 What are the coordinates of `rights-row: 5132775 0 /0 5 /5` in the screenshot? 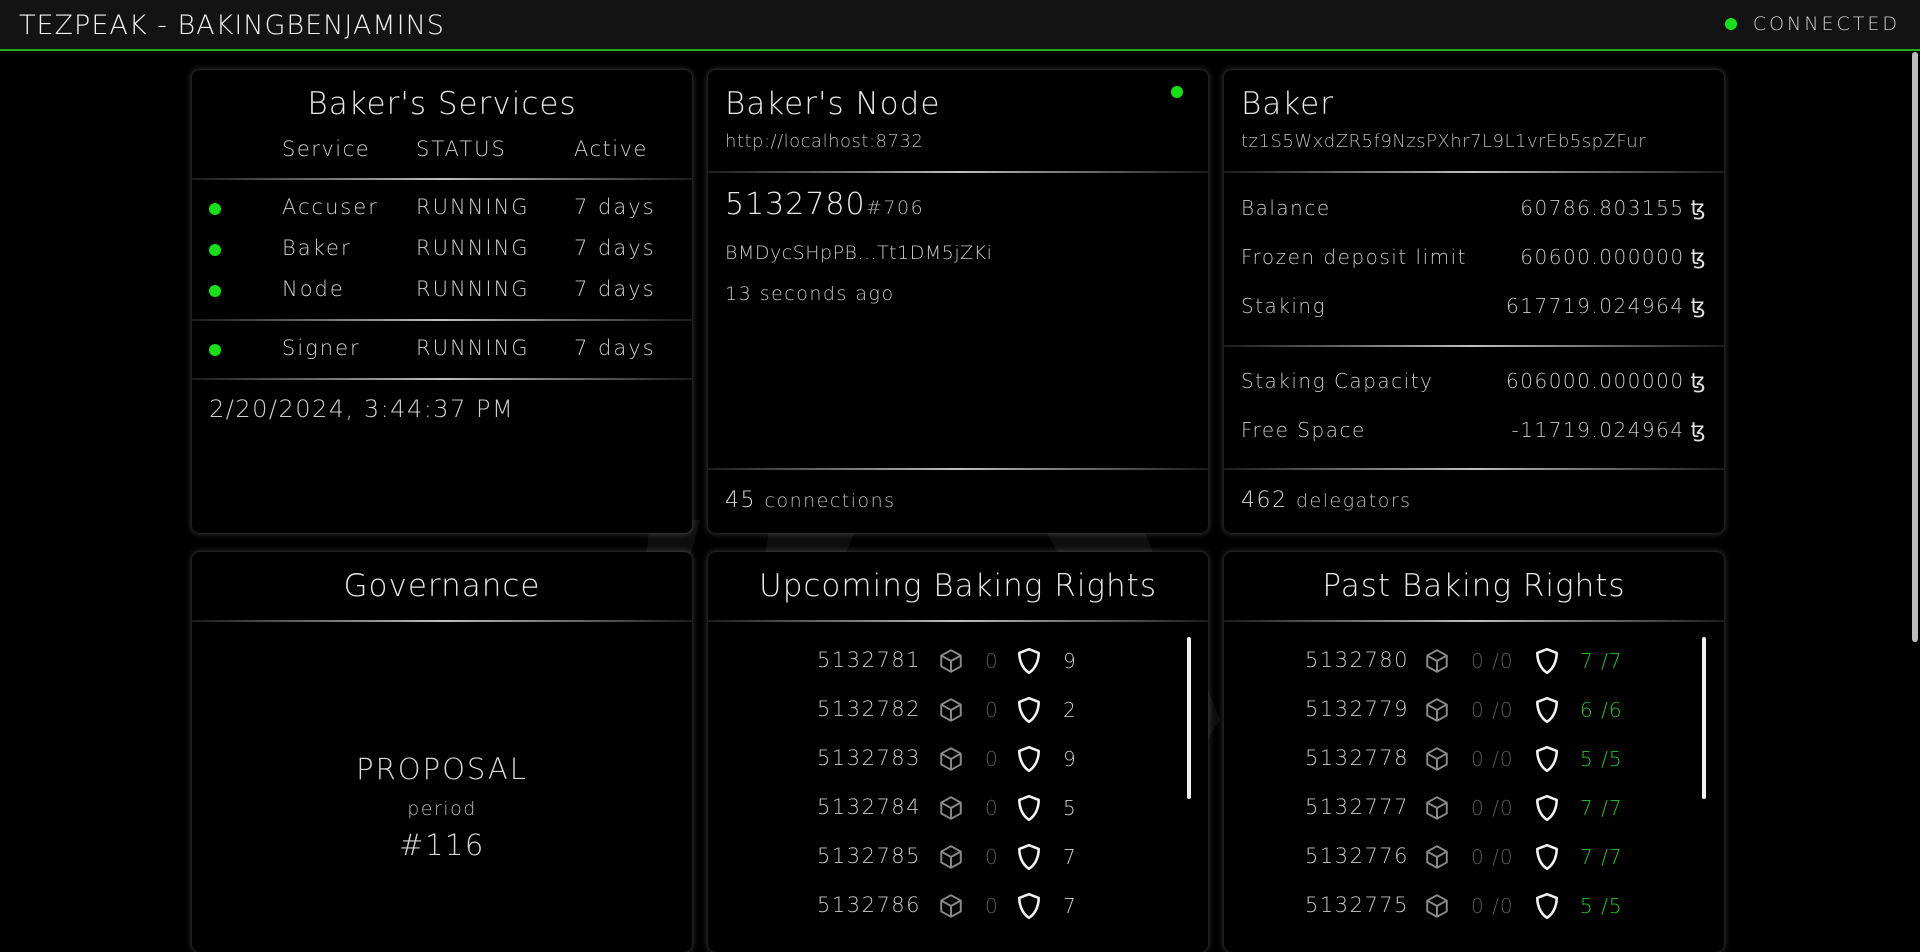 It's located at (1474, 907).